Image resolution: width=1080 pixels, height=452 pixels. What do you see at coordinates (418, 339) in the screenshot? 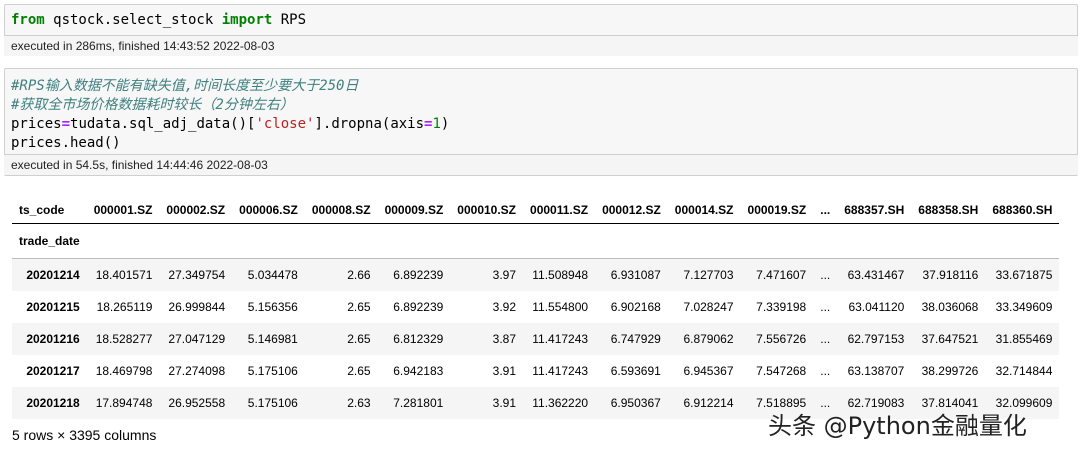
I see `table-cell: 6.812329` at bounding box center [418, 339].